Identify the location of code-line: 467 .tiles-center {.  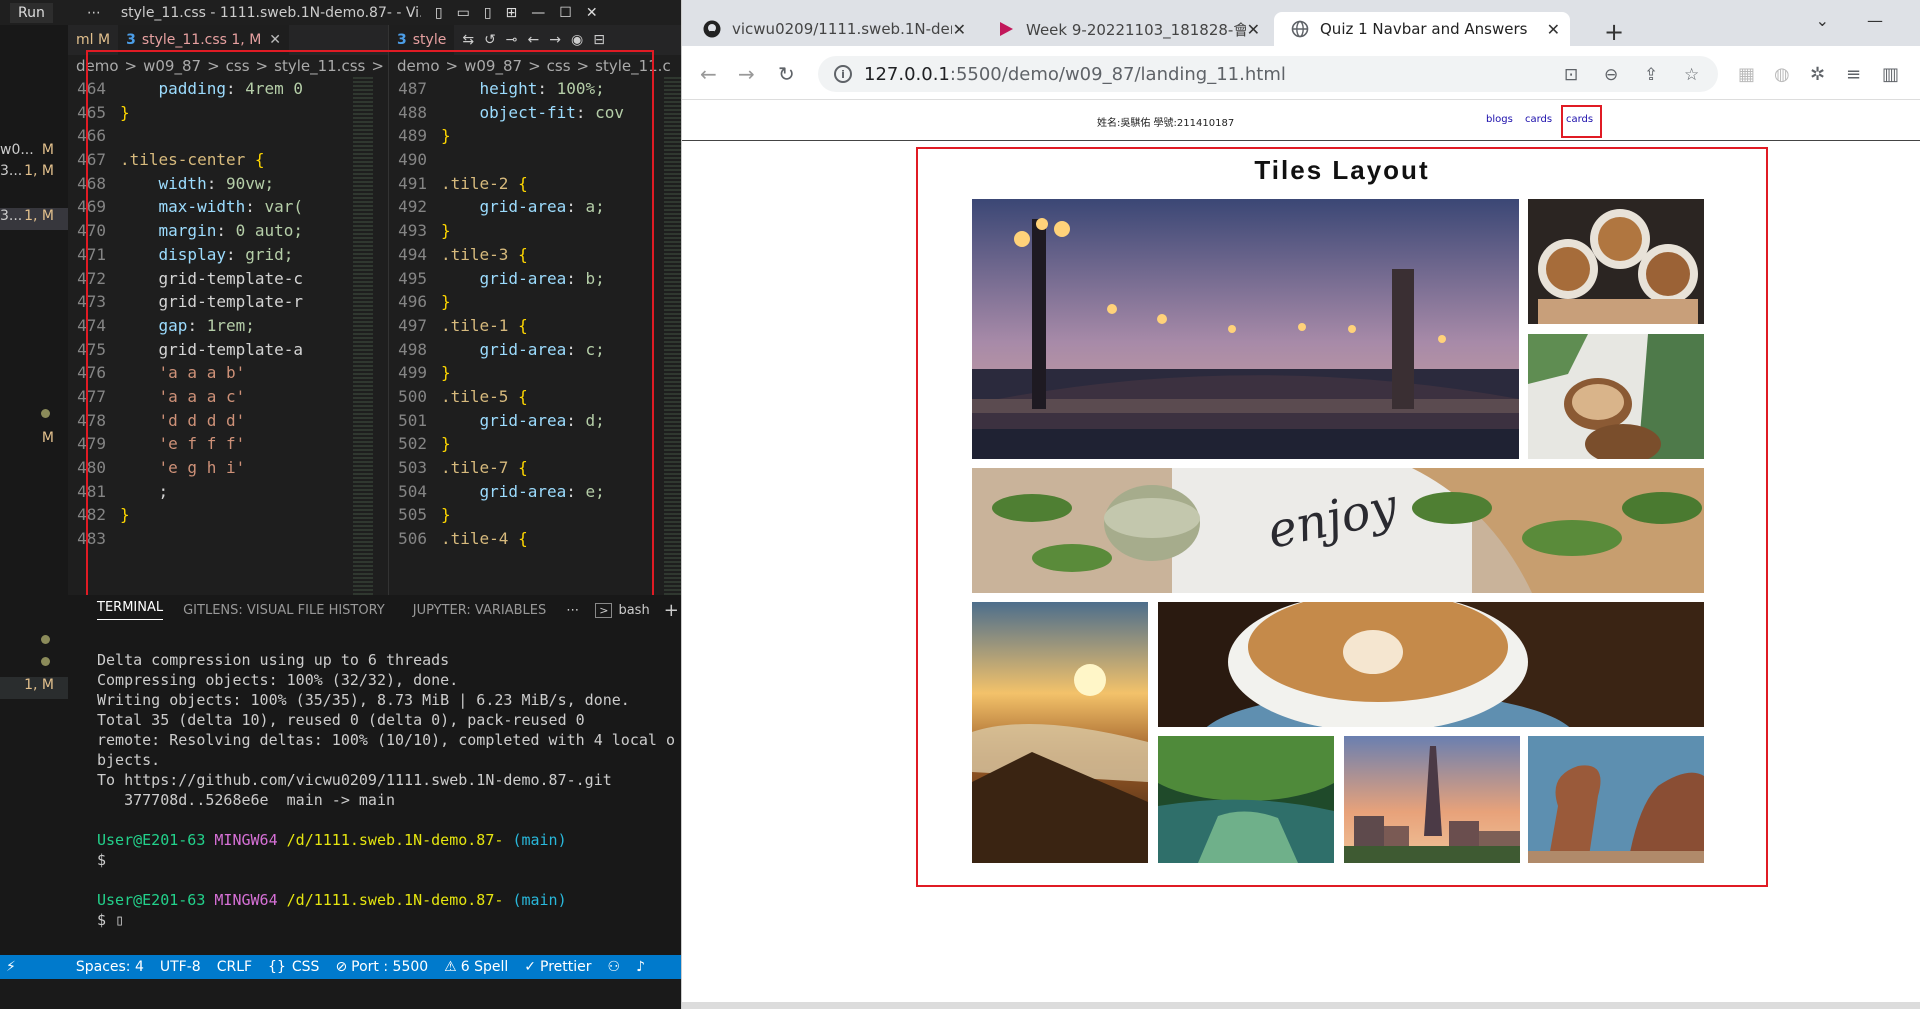
(208, 160).